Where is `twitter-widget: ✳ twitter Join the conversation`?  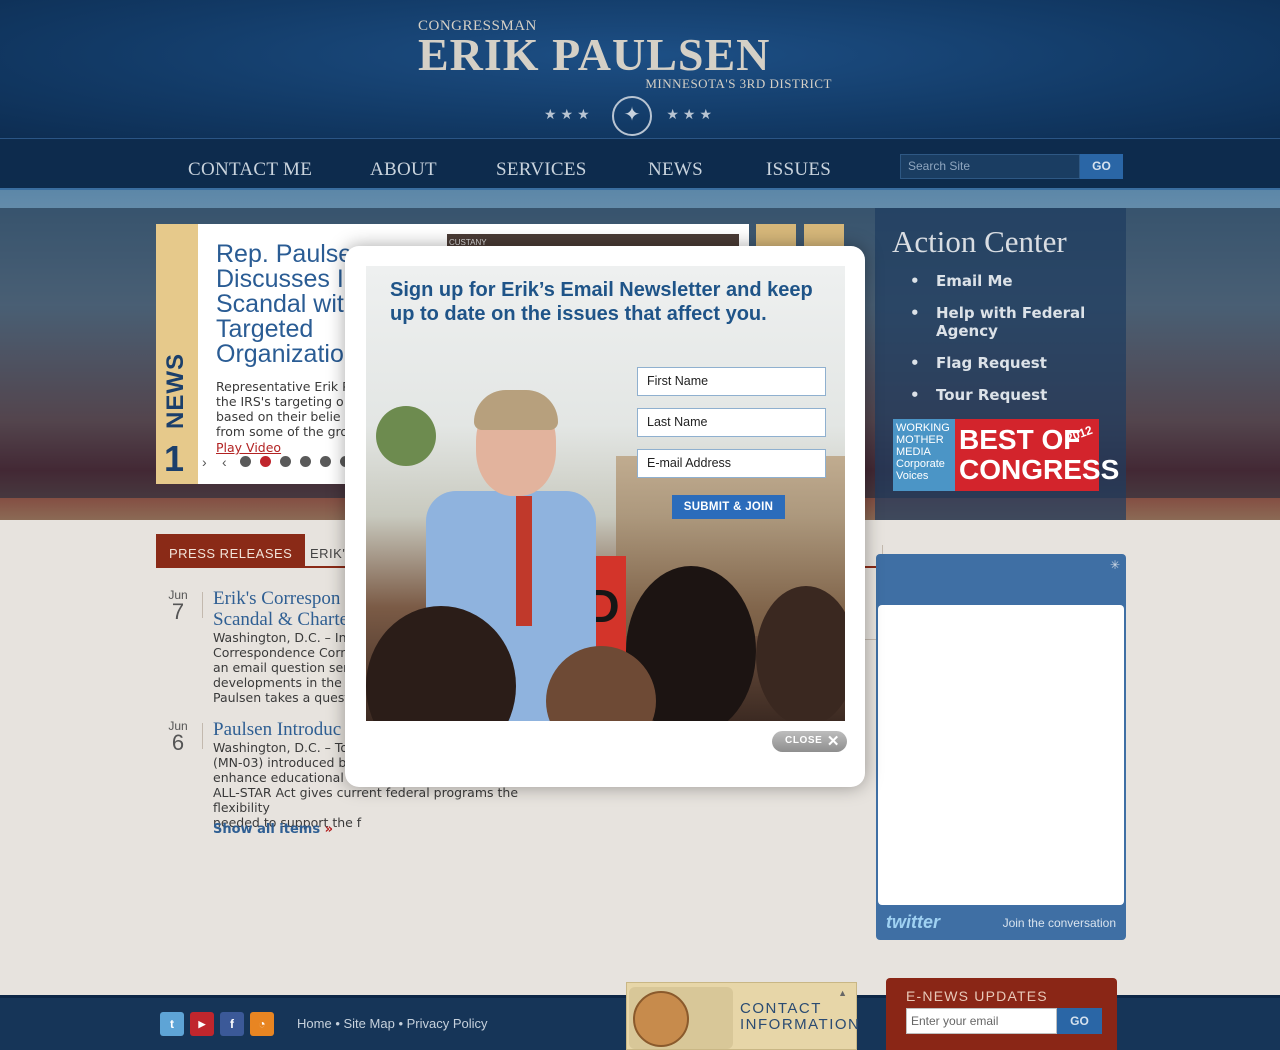
twitter-widget: ✳ twitter Join the conversation is located at coordinates (1001, 747).